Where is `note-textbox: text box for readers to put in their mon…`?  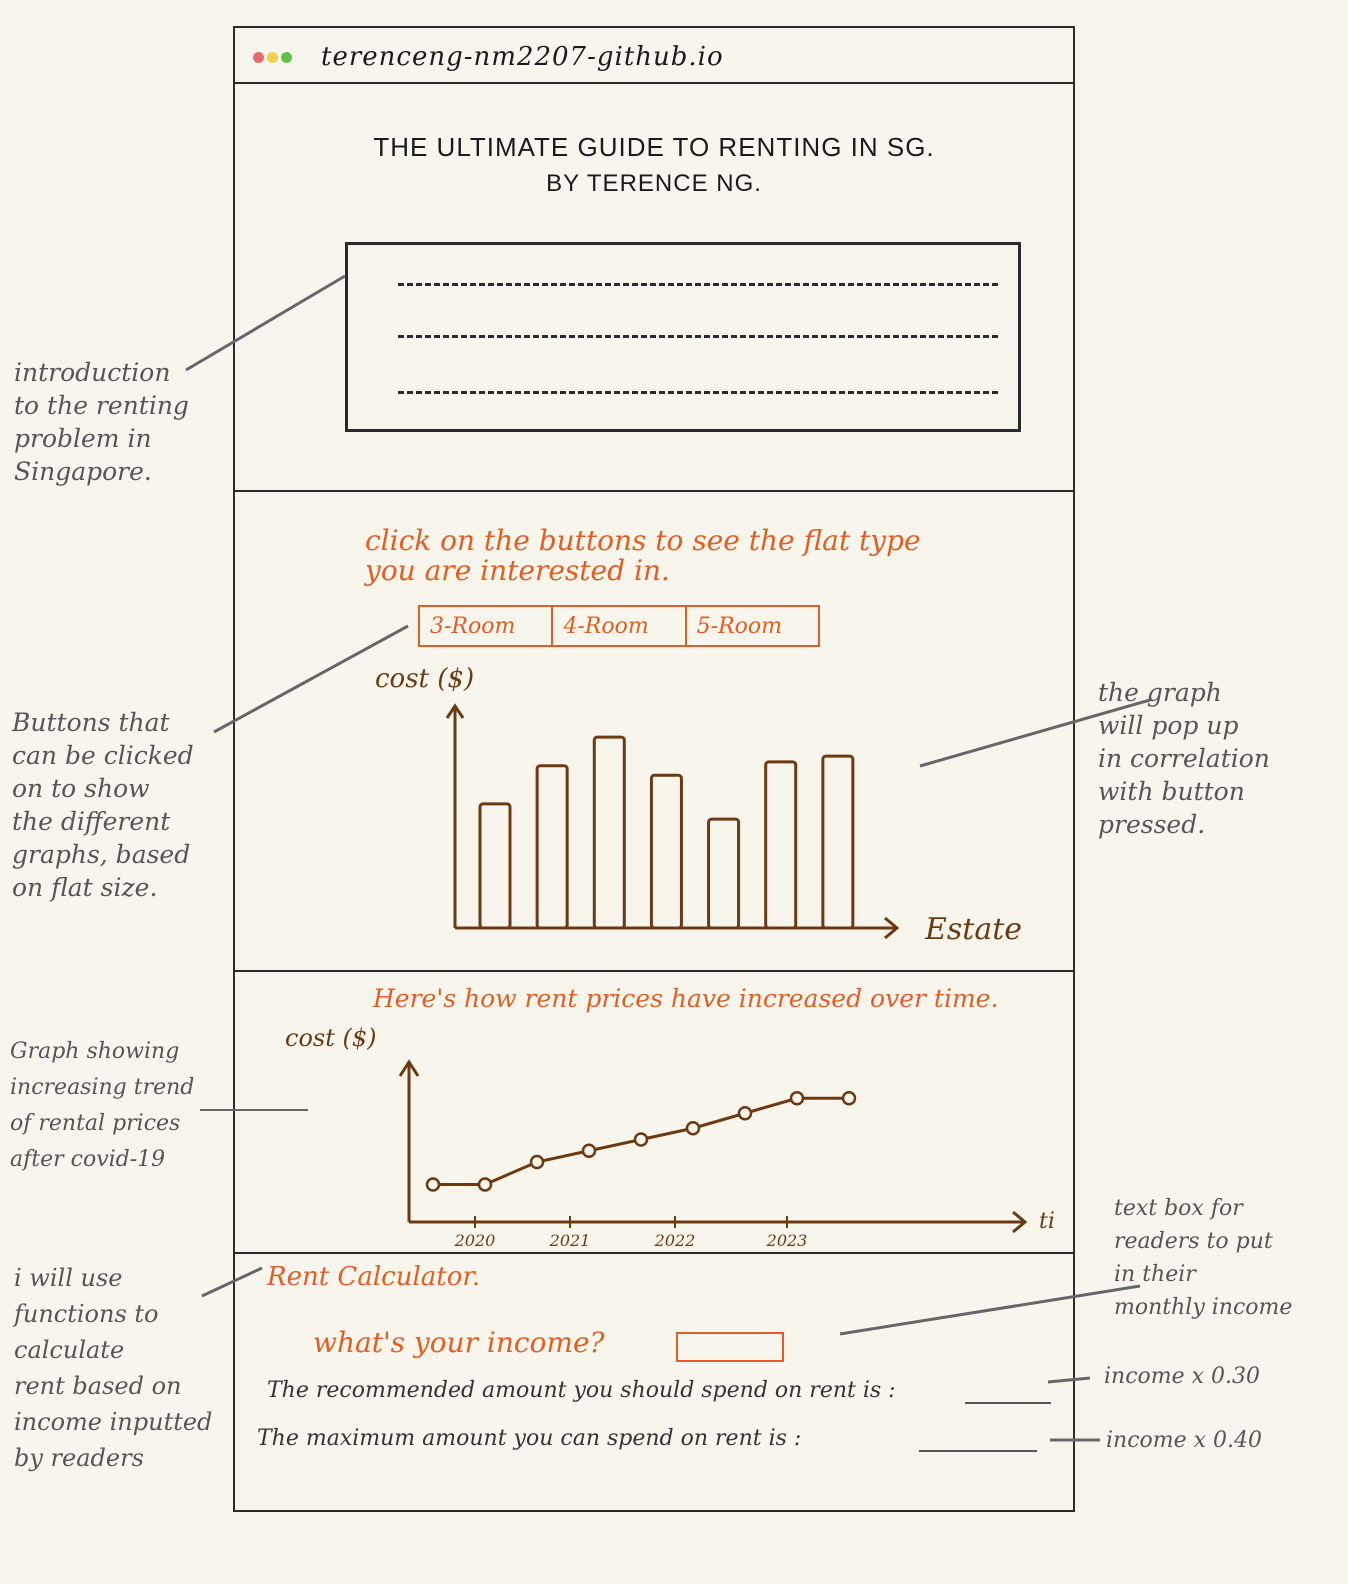 note-textbox: text box for readers to put in their mon… is located at coordinates (1203, 1258).